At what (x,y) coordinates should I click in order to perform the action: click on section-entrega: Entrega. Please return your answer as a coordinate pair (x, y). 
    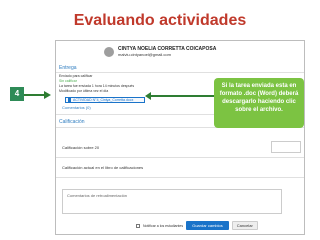
    Looking at the image, I should click on (68, 68).